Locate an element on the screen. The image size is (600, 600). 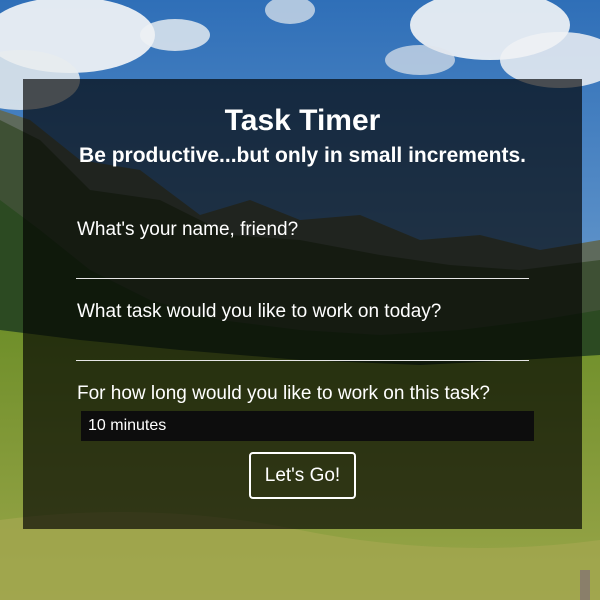
name-label: What's your name, friend? is located at coordinates (188, 229).